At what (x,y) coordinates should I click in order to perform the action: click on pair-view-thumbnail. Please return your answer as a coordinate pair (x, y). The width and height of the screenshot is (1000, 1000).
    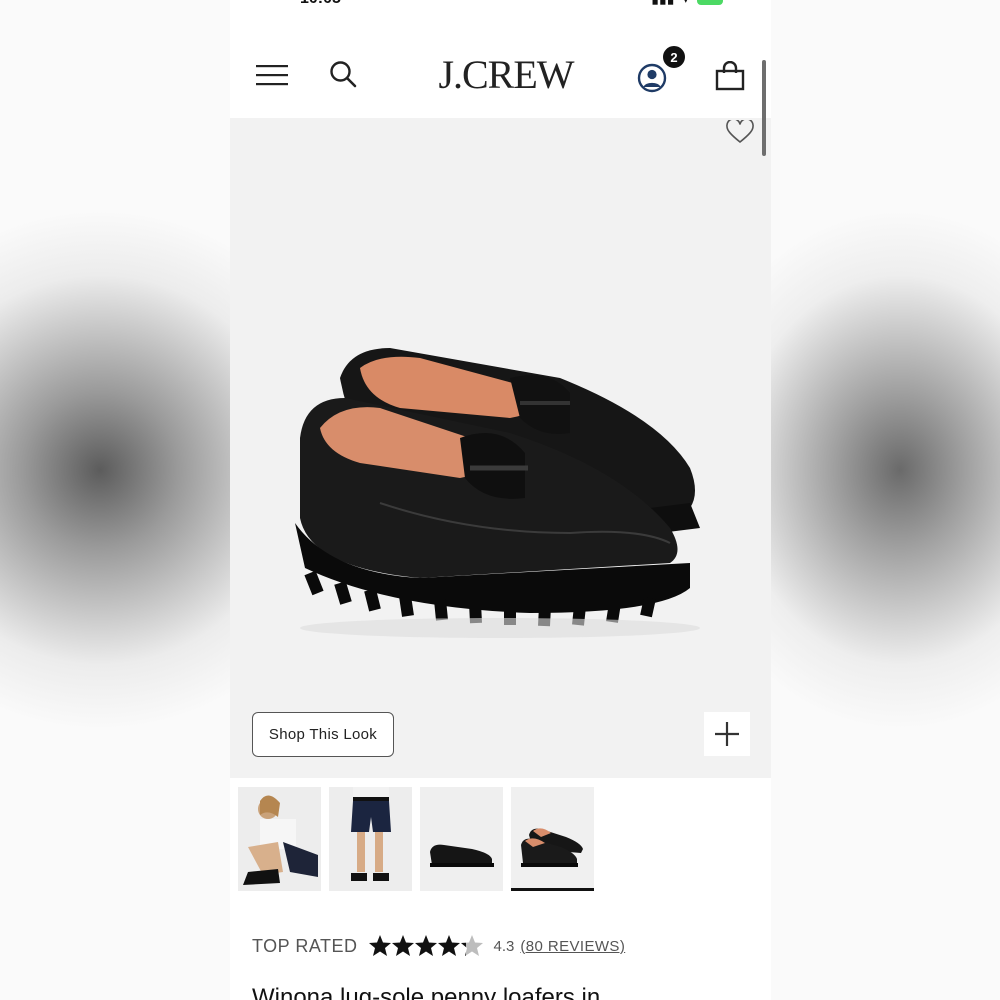
    Looking at the image, I should click on (552, 839).